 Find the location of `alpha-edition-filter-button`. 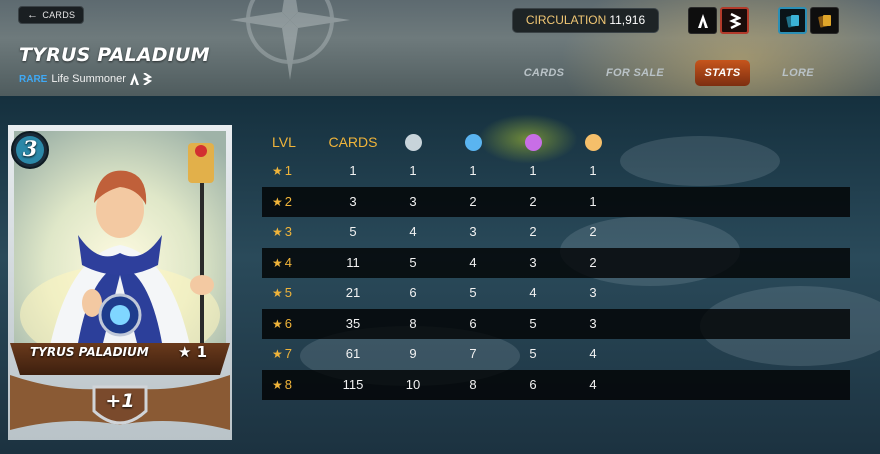

alpha-edition-filter-button is located at coordinates (702, 20).